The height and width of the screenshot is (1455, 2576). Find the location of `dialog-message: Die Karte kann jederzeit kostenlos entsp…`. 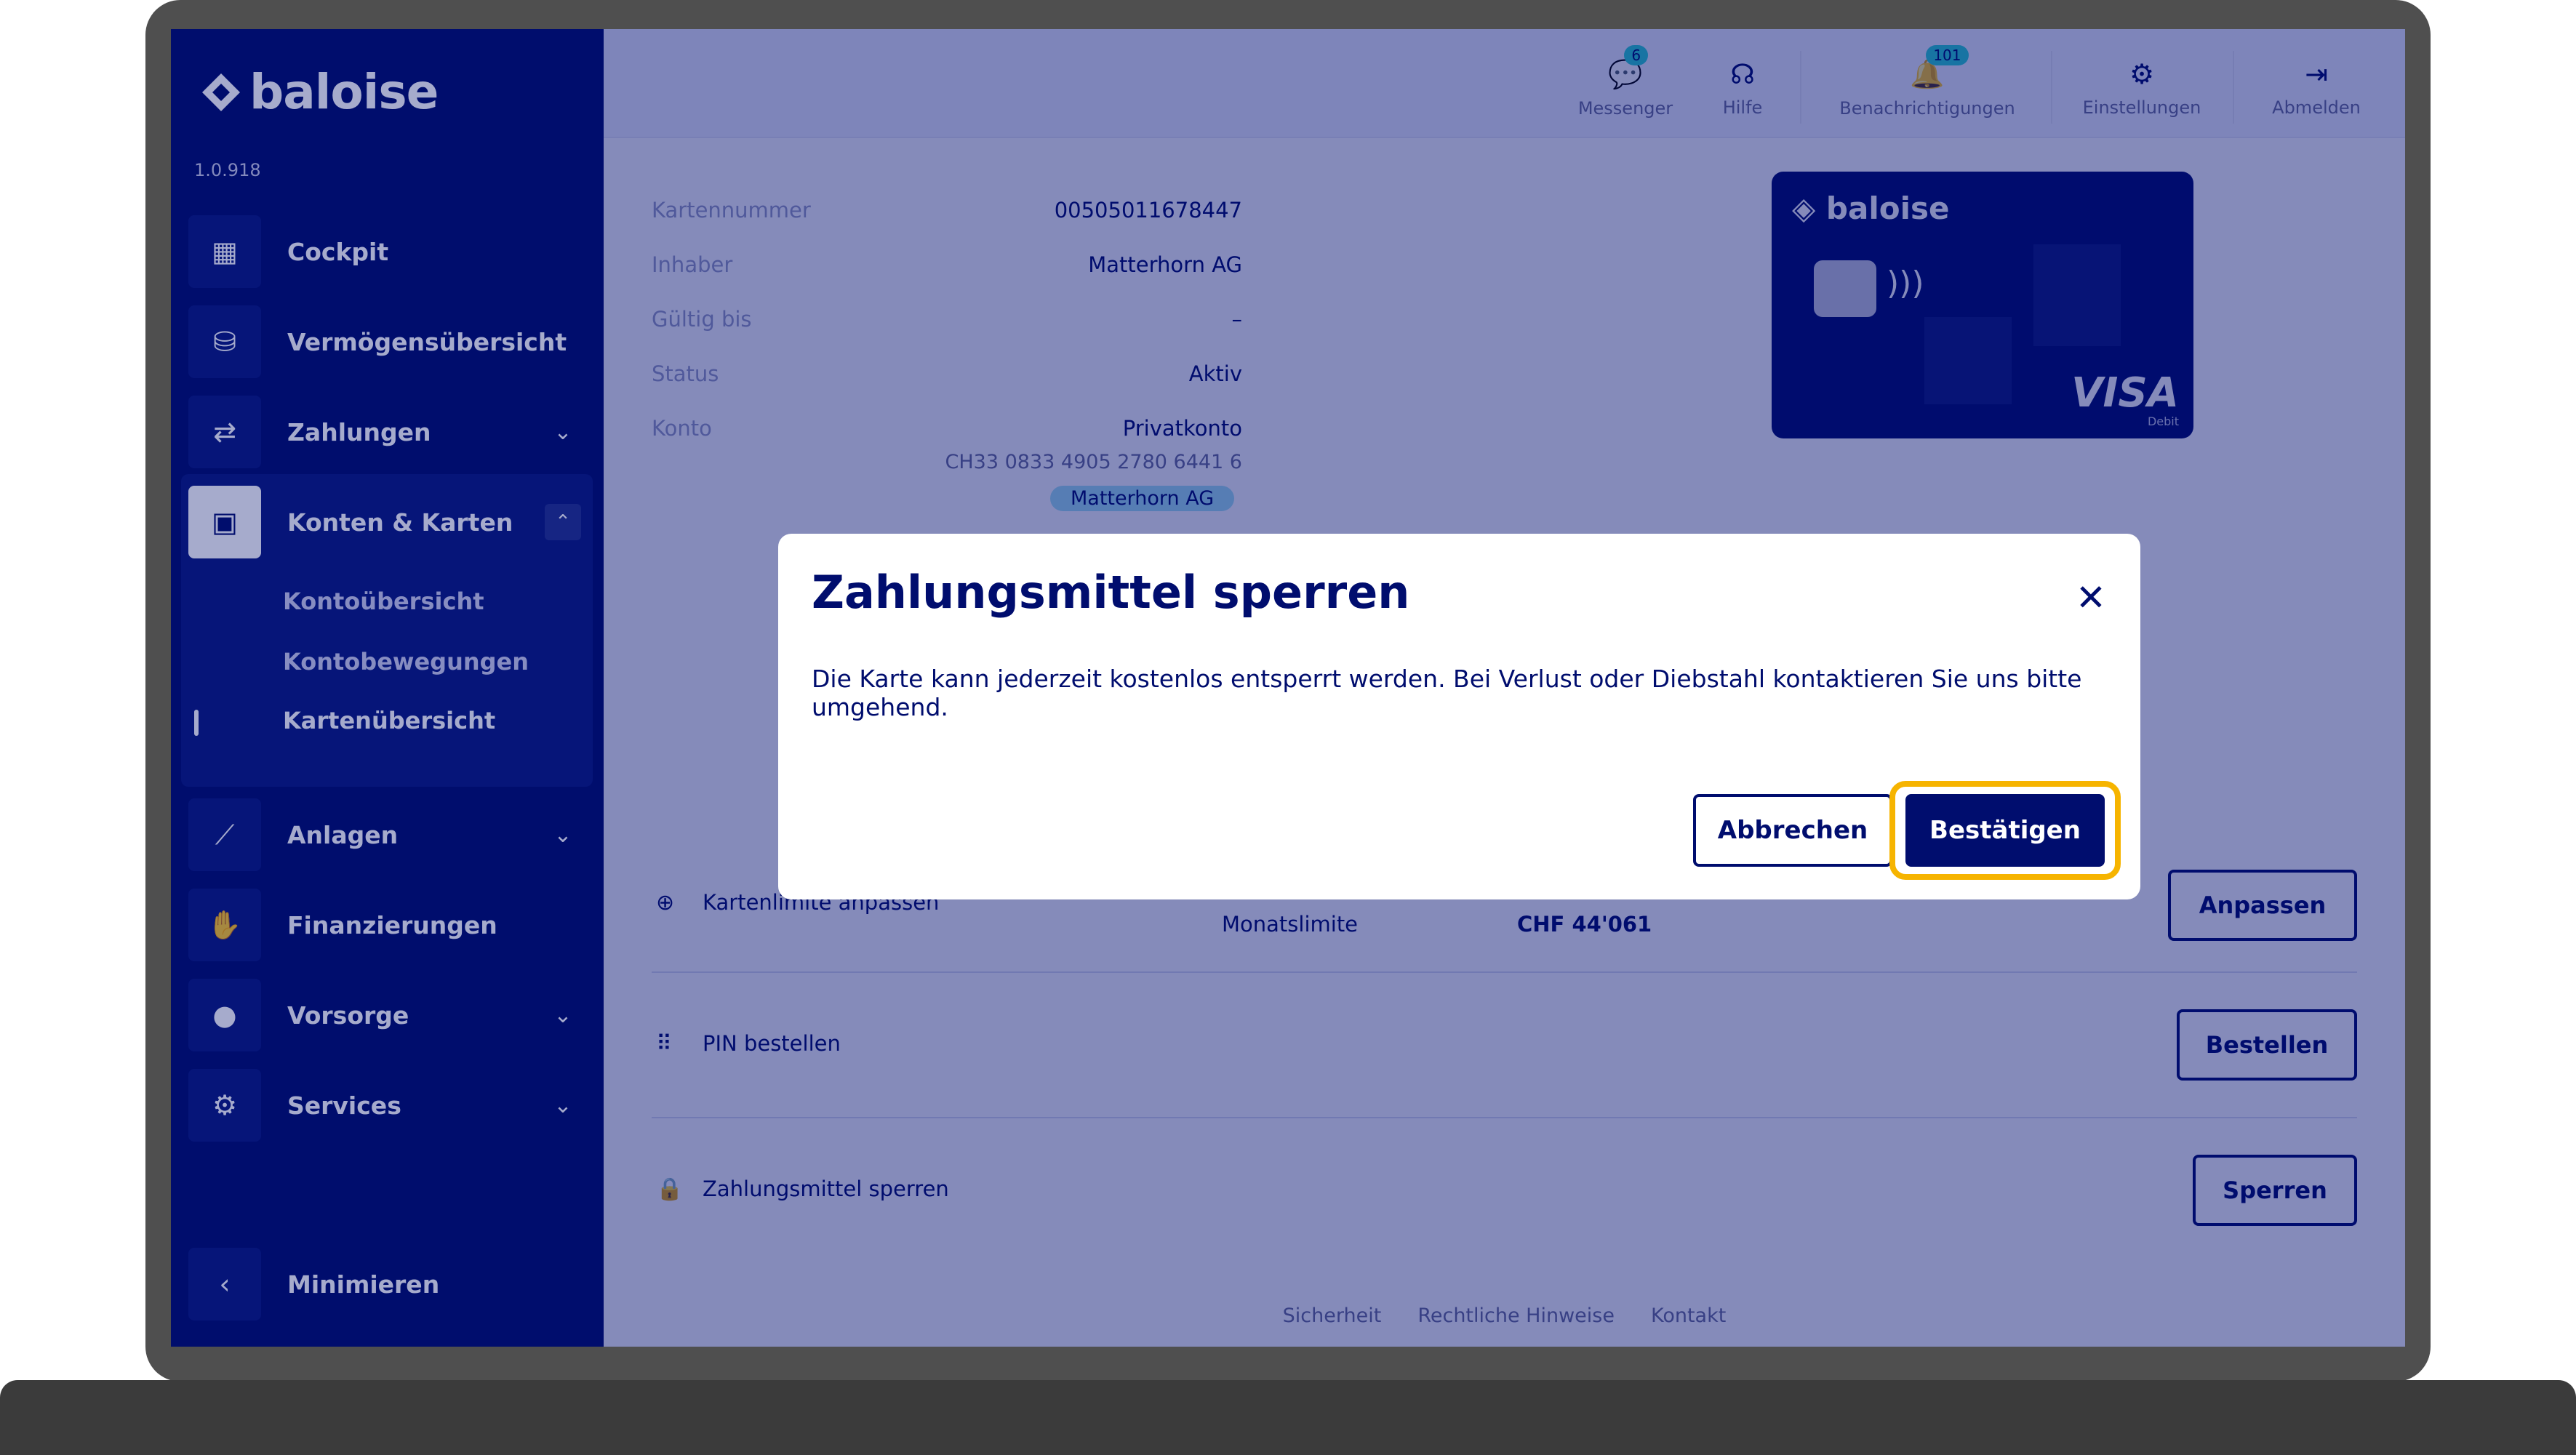

dialog-message: Die Karte kann jederzeit kostenlos entsp… is located at coordinates (1447, 693).